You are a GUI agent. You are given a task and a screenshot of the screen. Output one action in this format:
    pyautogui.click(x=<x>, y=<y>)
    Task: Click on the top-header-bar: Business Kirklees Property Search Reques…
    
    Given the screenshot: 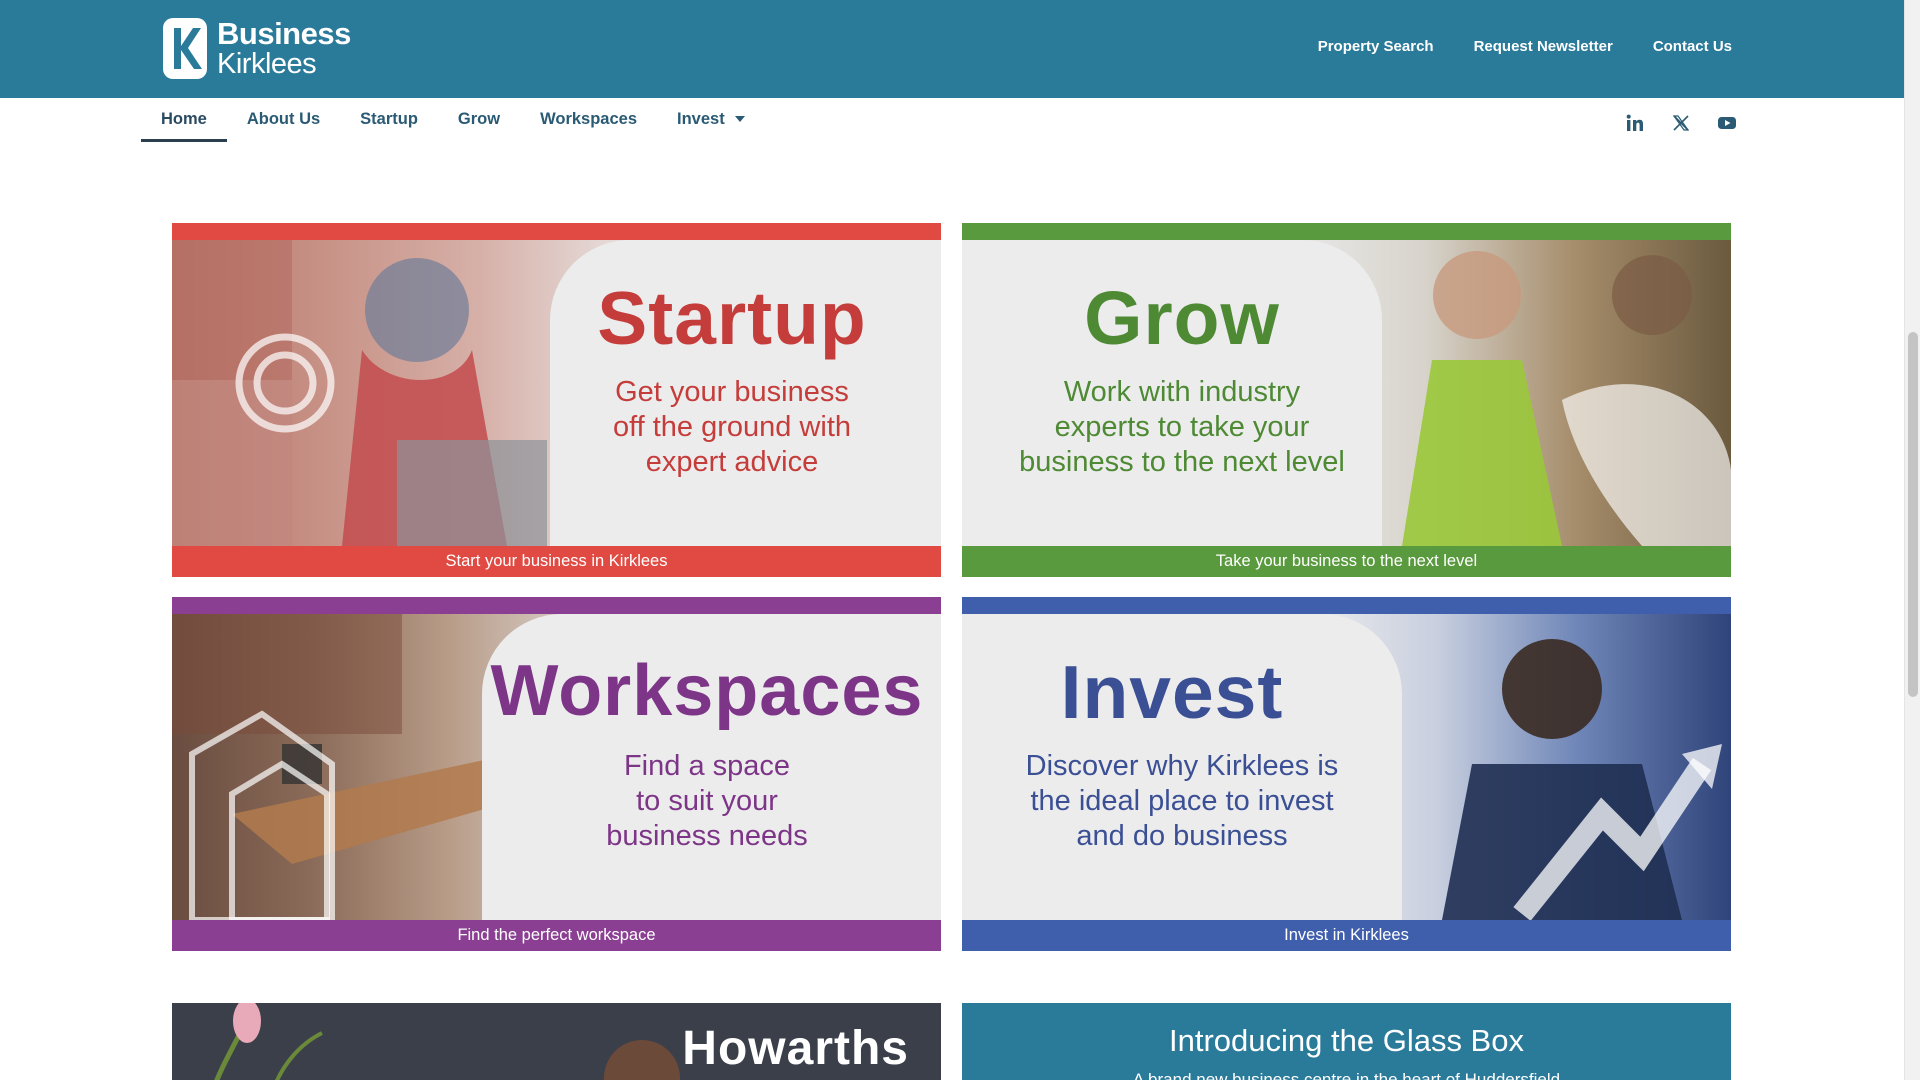 What is the action you would take?
    pyautogui.click(x=952, y=49)
    